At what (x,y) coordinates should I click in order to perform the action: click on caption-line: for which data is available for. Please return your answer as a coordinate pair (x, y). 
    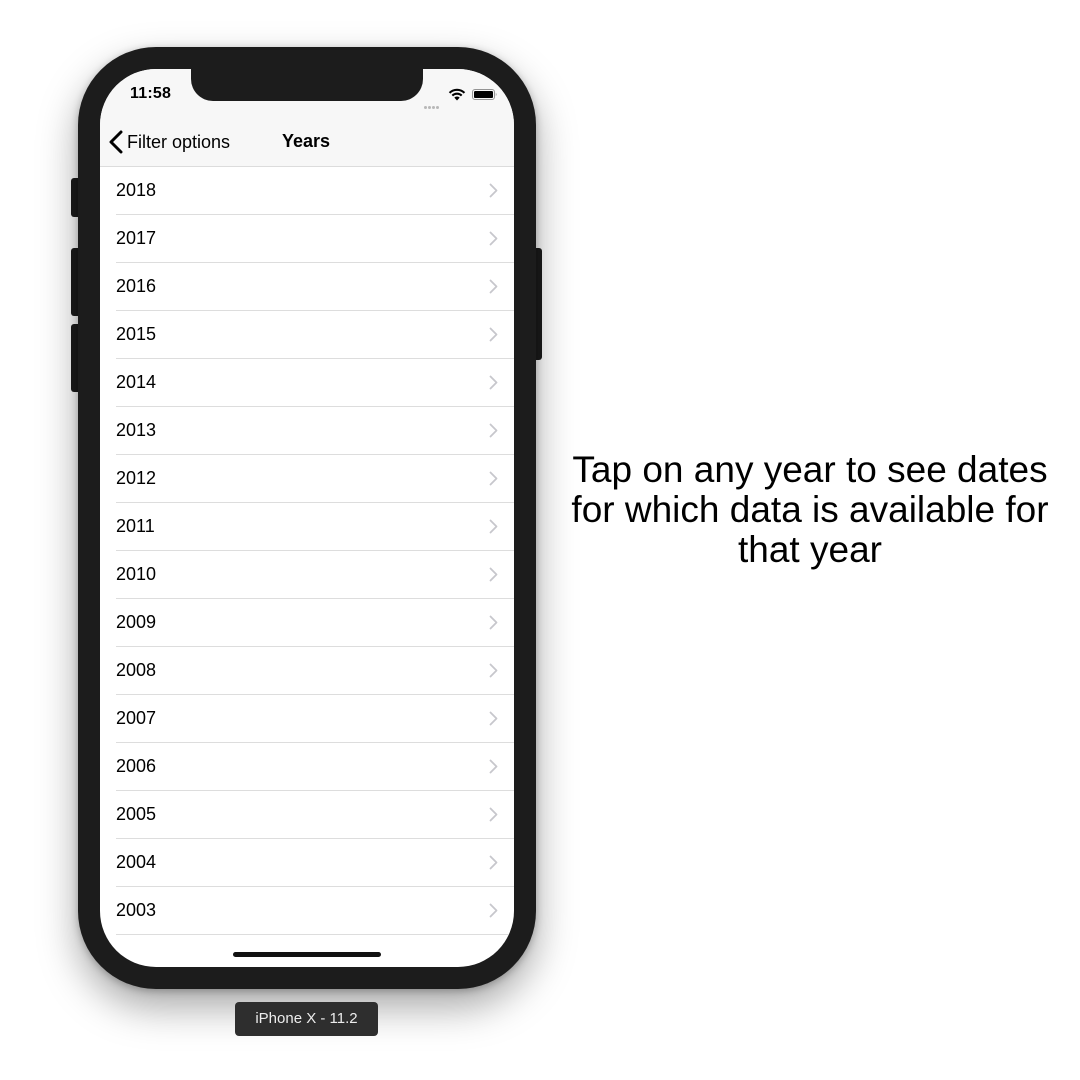
    Looking at the image, I should click on (810, 509).